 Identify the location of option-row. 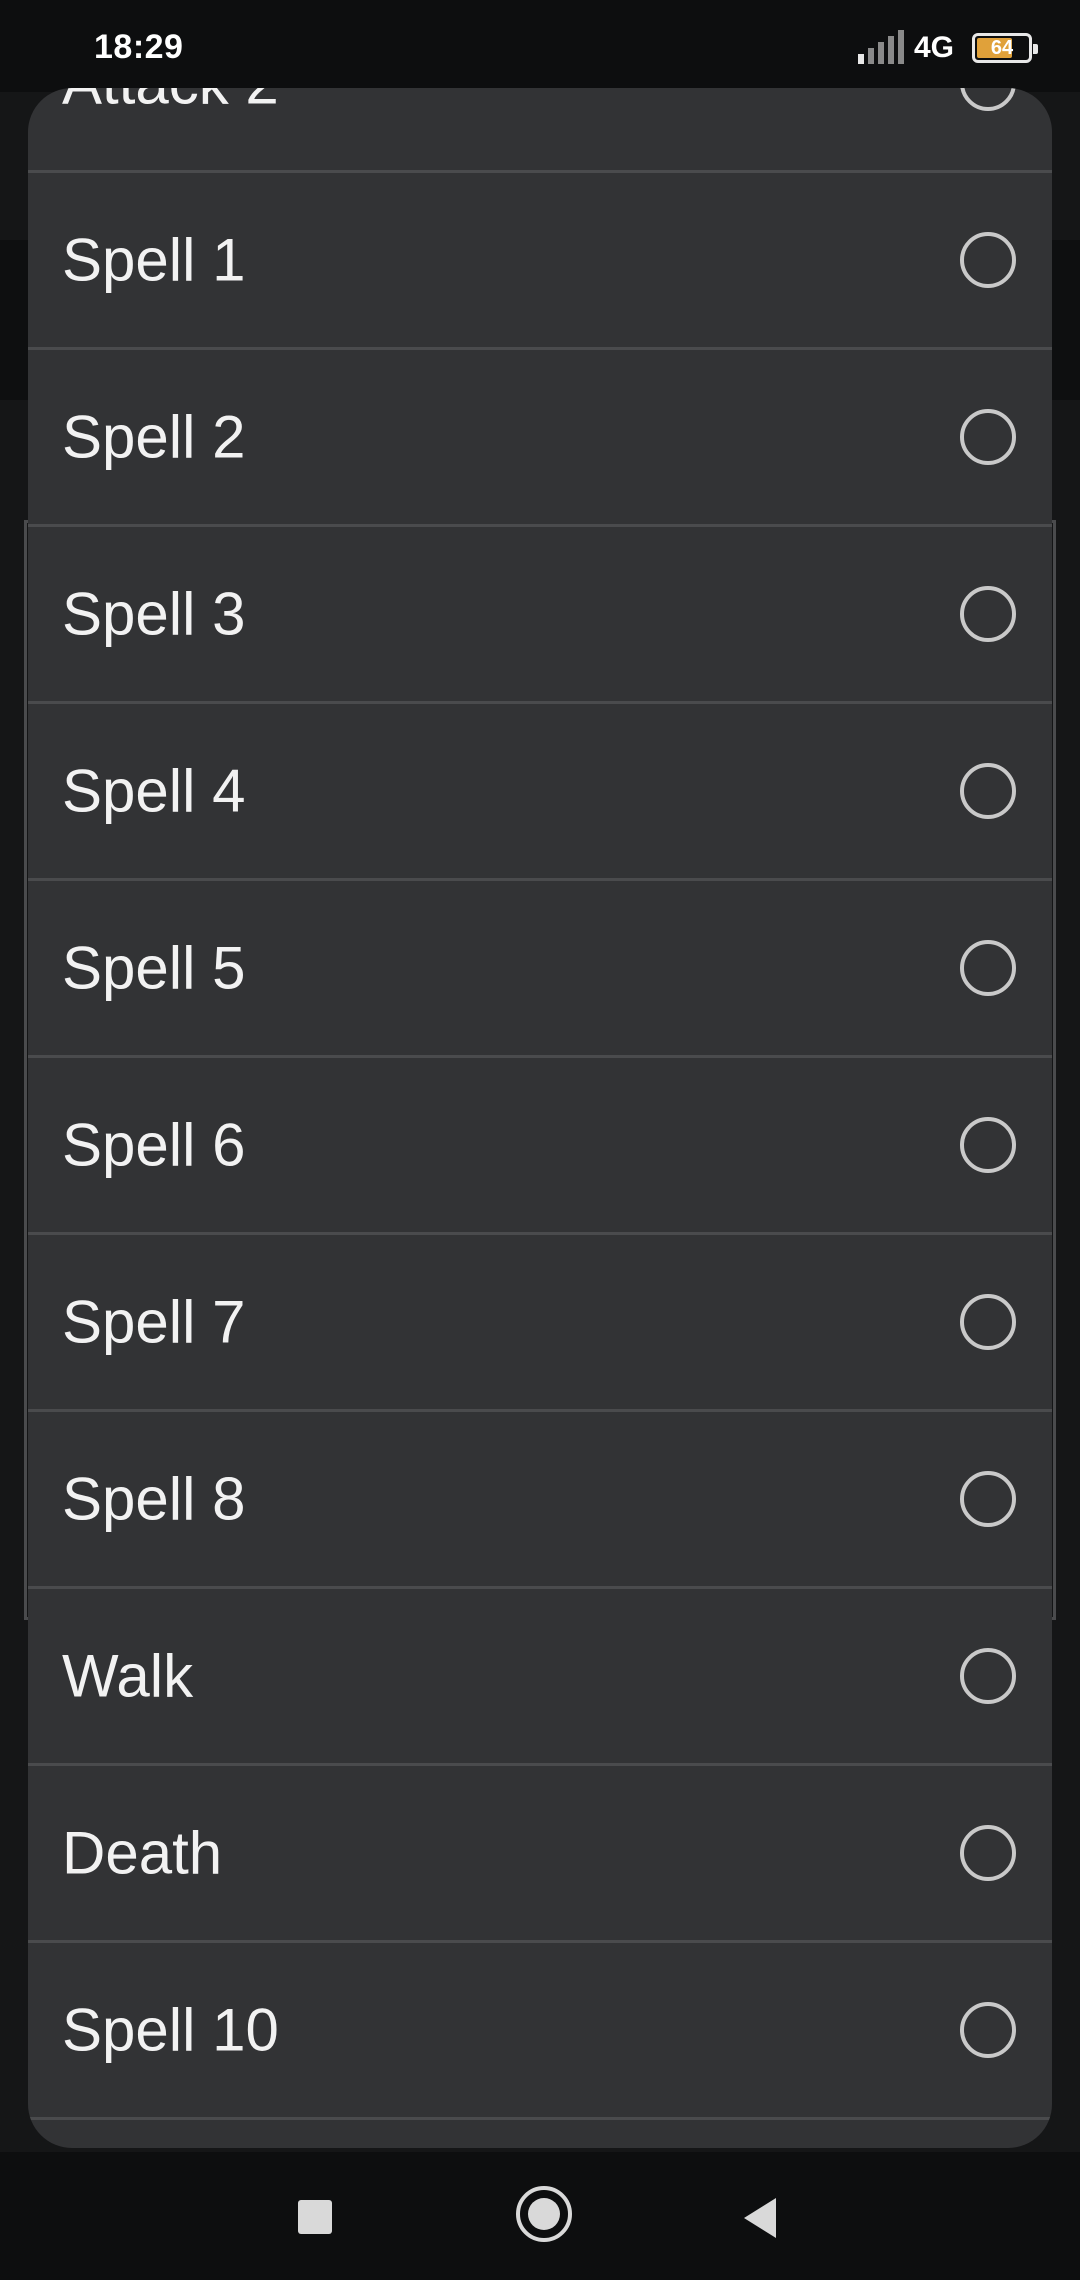
(540, 2134).